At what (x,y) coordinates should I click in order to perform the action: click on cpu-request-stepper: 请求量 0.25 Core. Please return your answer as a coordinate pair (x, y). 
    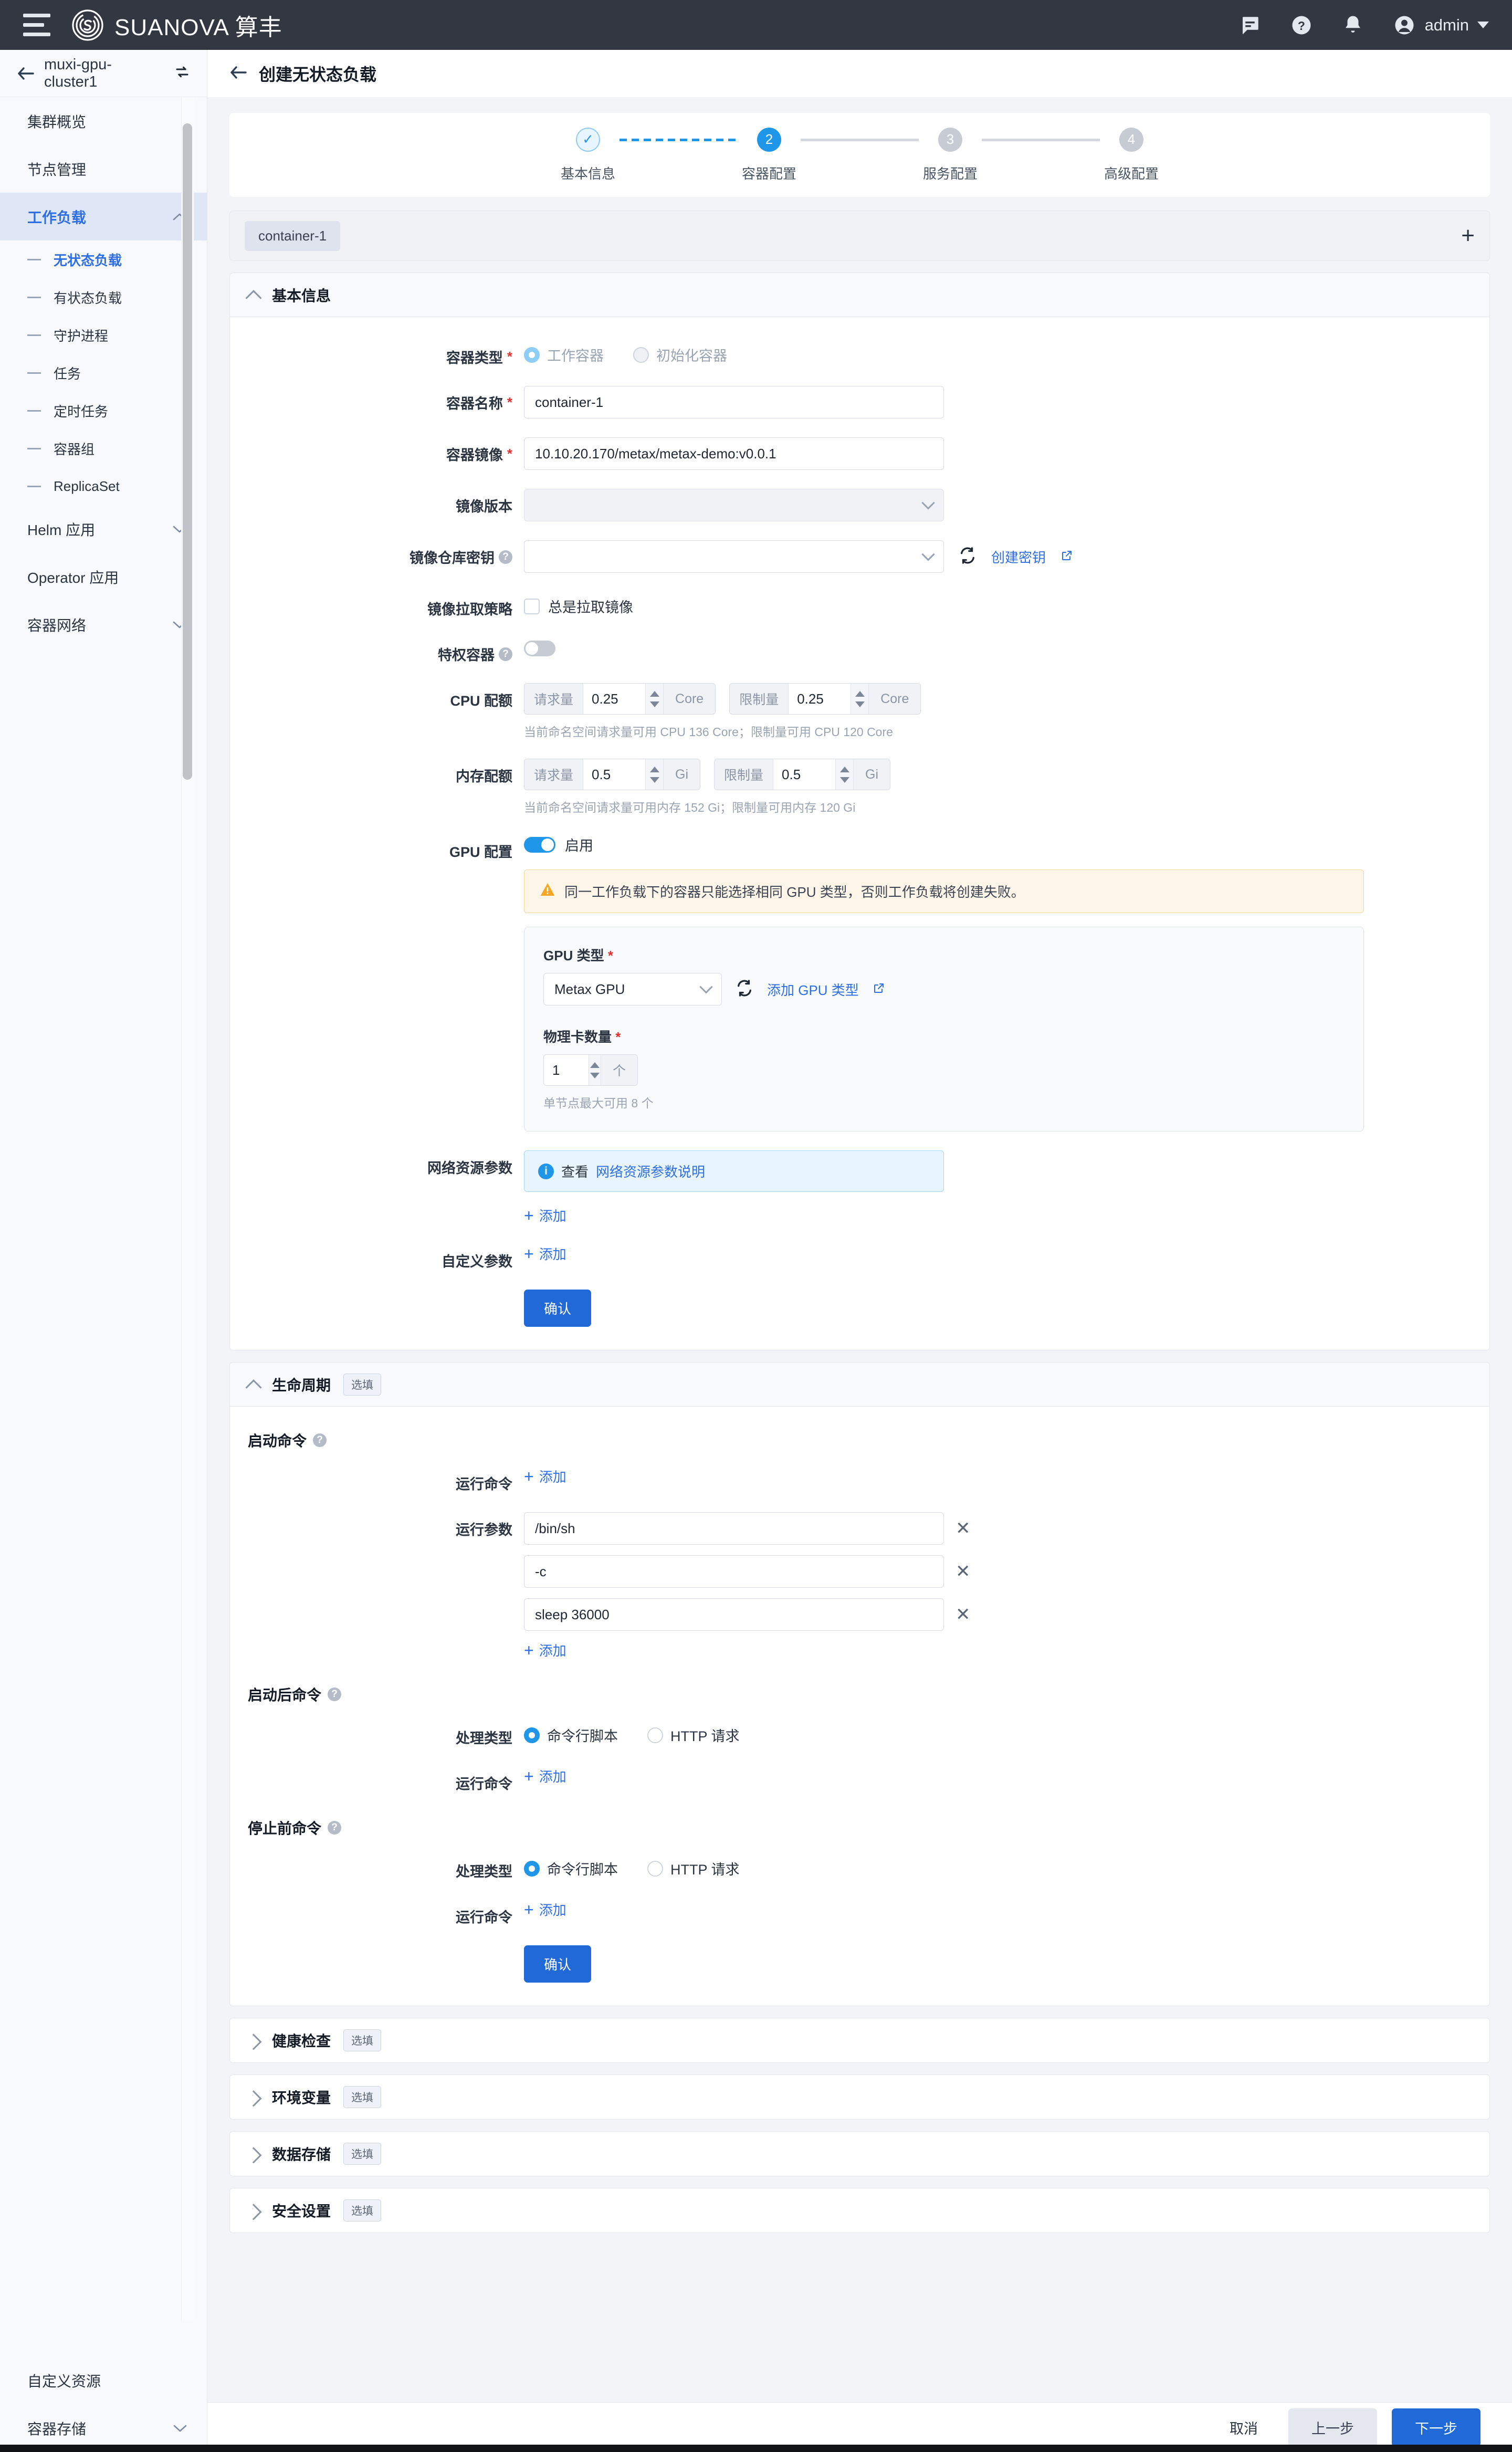
    Looking at the image, I should click on (620, 699).